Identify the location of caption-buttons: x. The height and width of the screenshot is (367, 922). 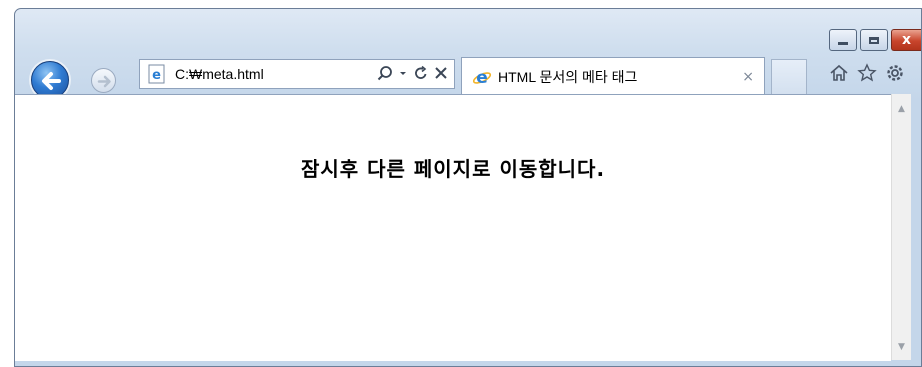
(873, 41).